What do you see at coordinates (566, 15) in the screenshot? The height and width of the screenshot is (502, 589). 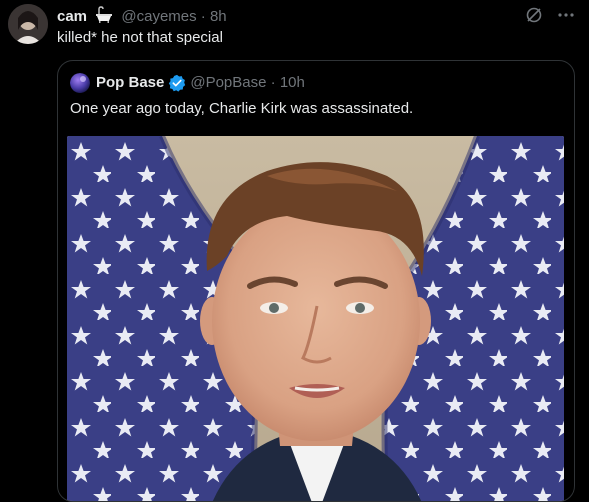 I see `more-icon` at bounding box center [566, 15].